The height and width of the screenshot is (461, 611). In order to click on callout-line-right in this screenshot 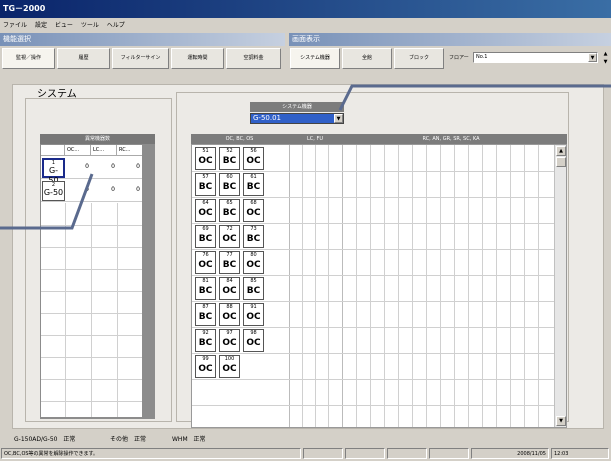, I will do `click(474, 97)`.